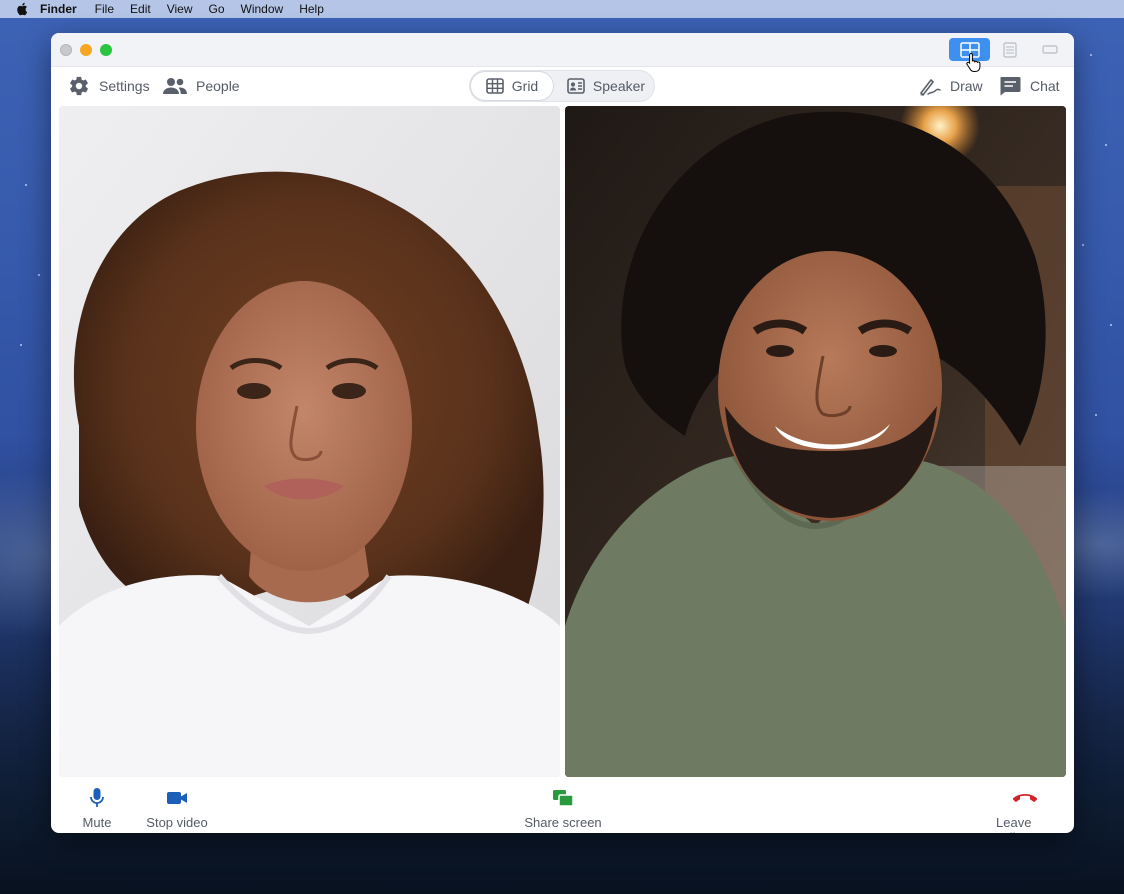 This screenshot has height=894, width=1124. I want to click on mouse-pointer-icon, so click(974, 64).